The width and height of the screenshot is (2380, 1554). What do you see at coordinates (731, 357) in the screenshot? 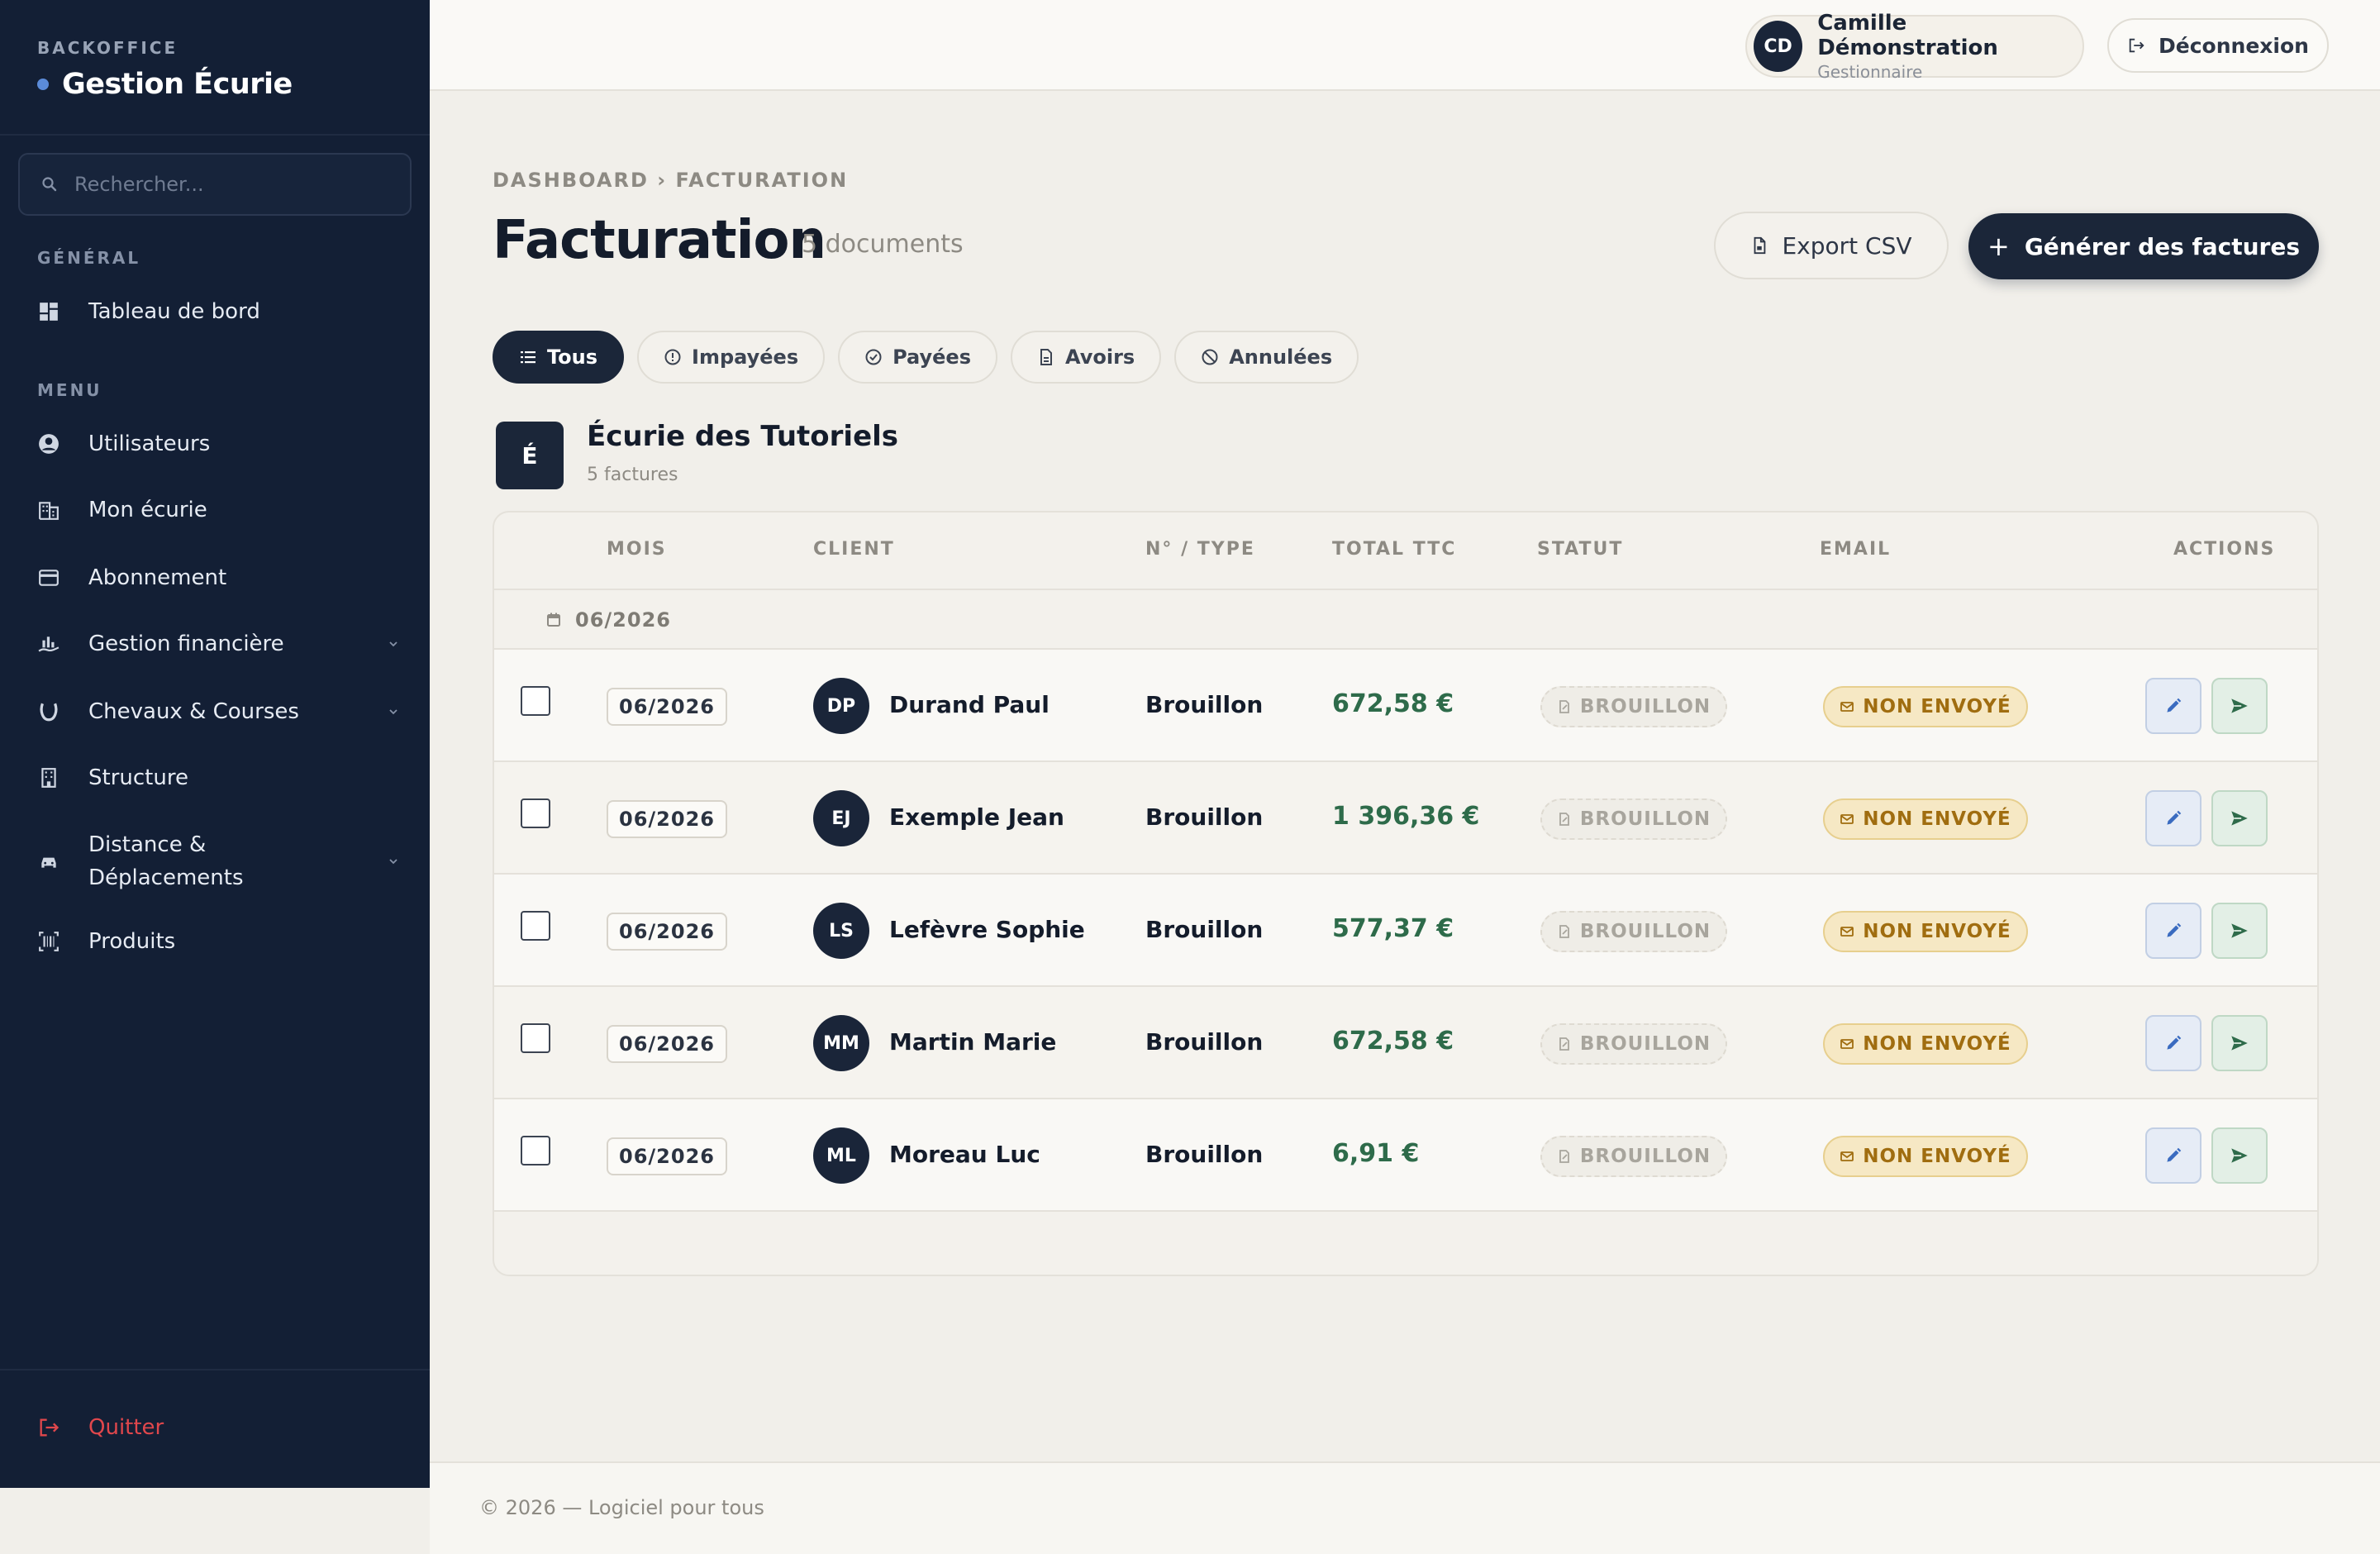
I see `filter-tab-unpaid: Impayées` at bounding box center [731, 357].